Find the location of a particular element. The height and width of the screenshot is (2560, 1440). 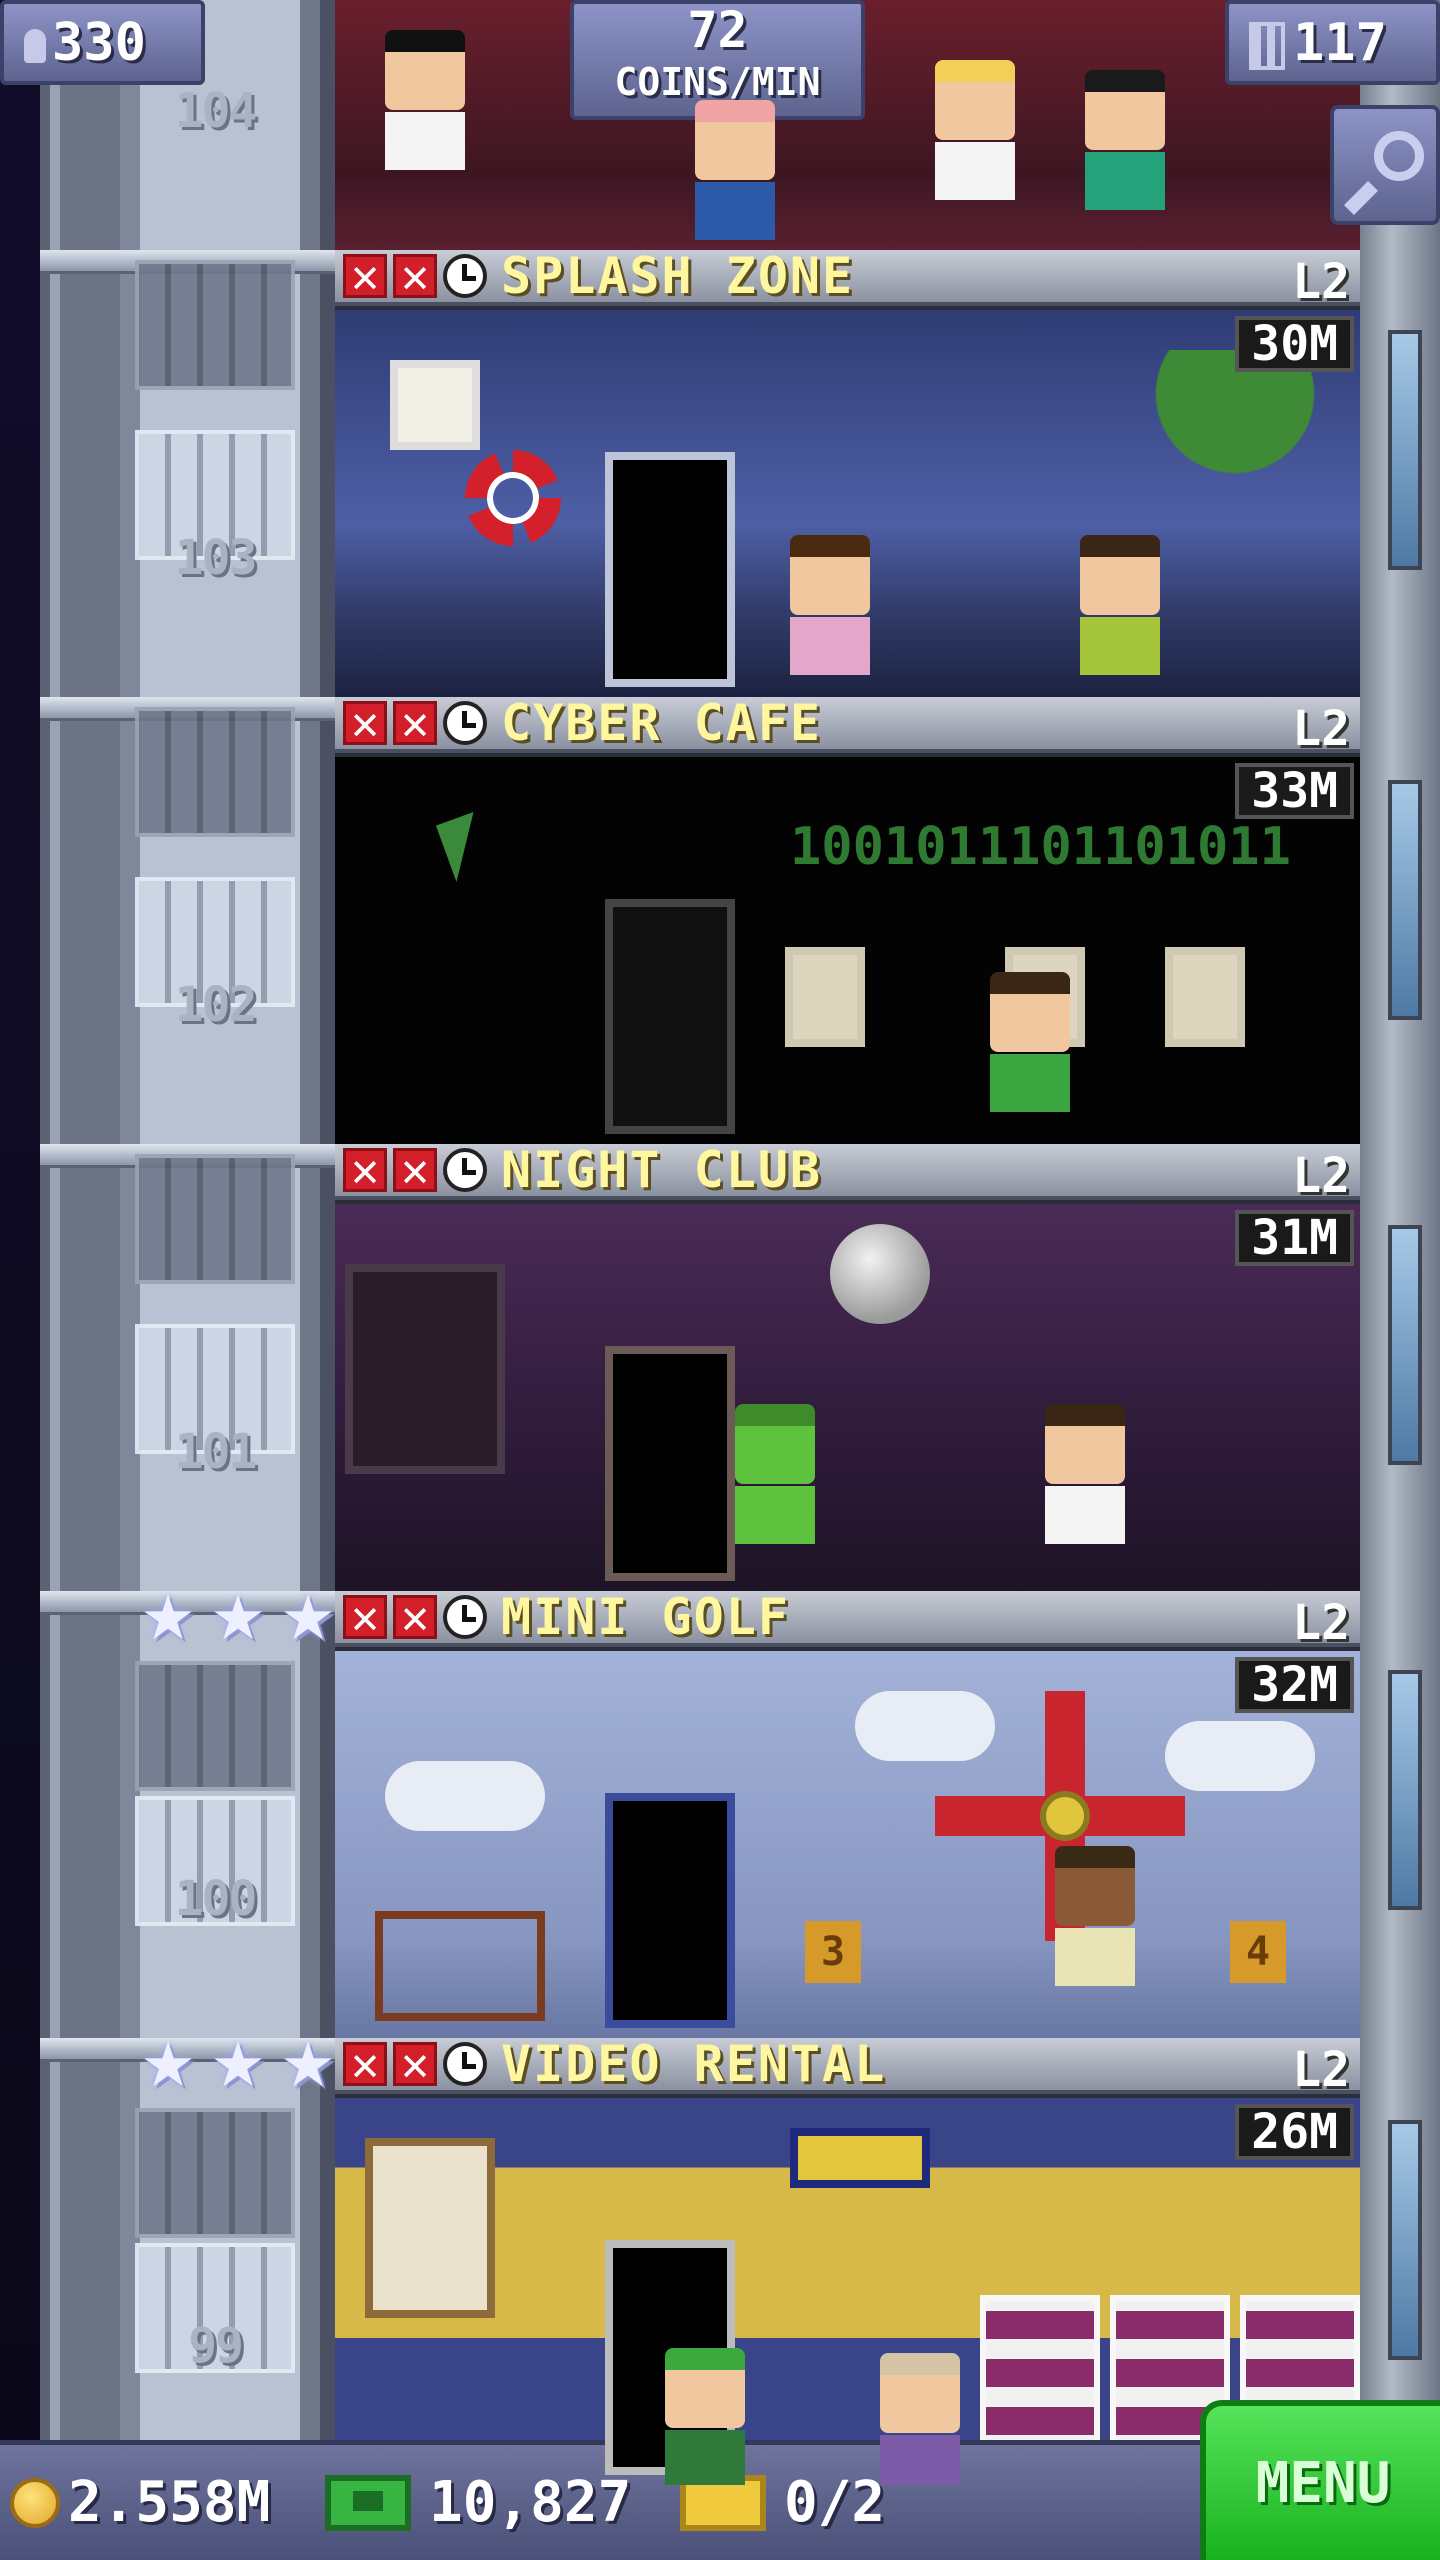

floor-cyber-cafe: ✕ ✕ CYBER CAFE L2 1001011101101011 33M is located at coordinates (847, 919).